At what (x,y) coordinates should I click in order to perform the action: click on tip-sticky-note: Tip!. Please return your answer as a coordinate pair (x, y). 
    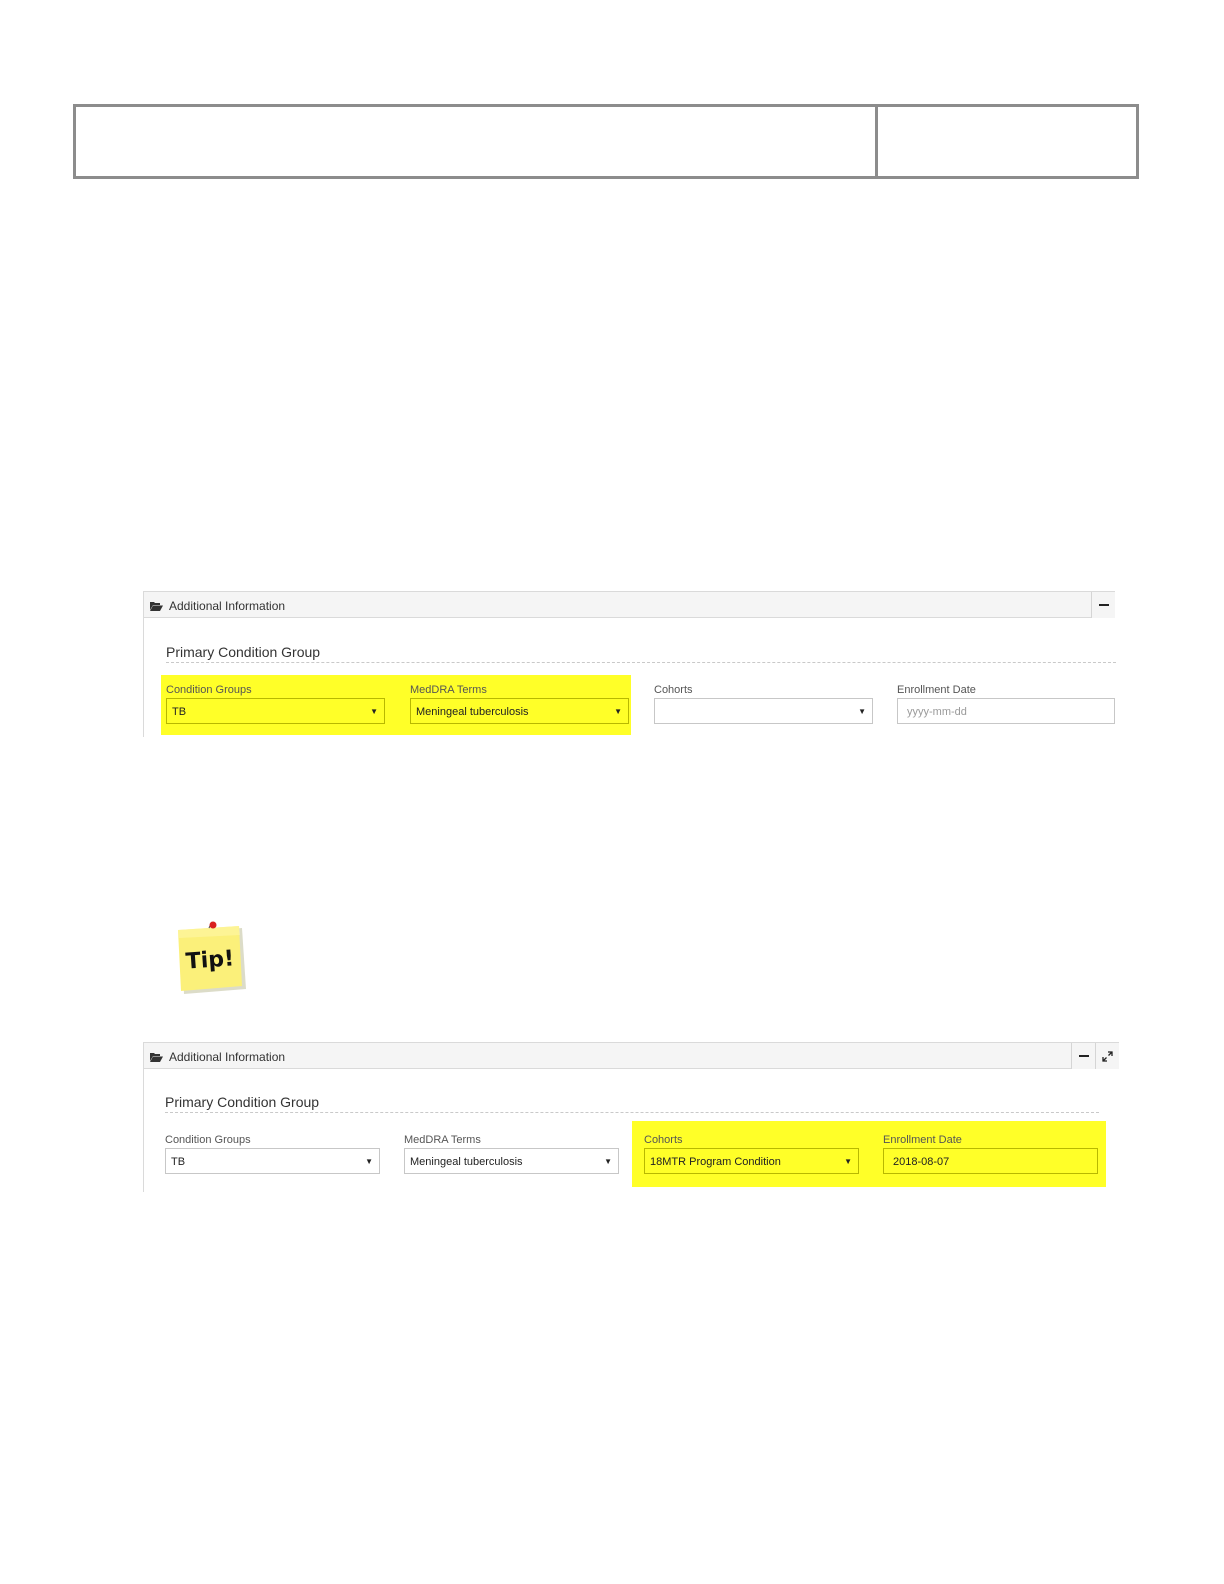
    Looking at the image, I should click on (212, 957).